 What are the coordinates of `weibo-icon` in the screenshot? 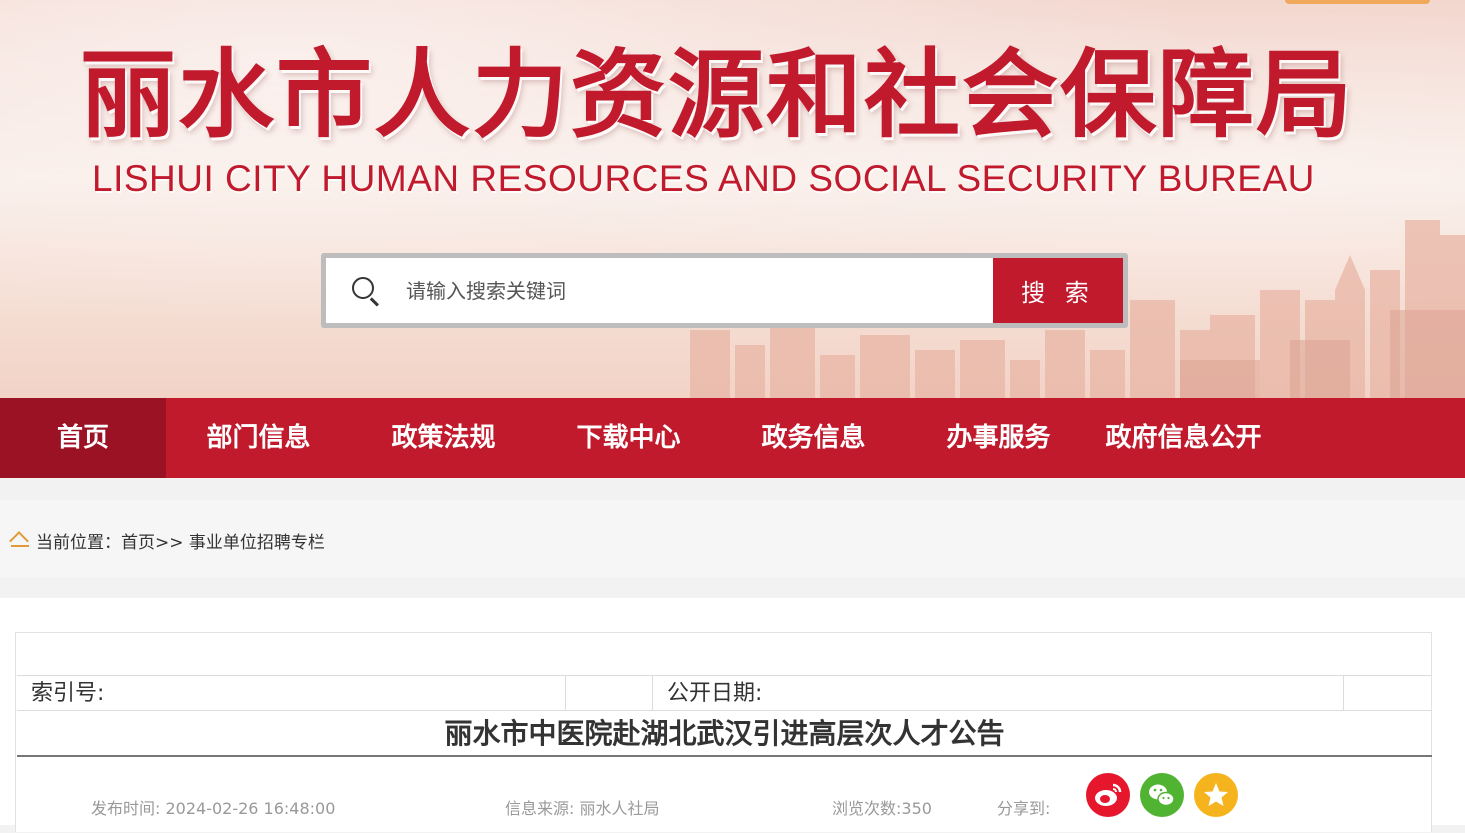 It's located at (1108, 795).